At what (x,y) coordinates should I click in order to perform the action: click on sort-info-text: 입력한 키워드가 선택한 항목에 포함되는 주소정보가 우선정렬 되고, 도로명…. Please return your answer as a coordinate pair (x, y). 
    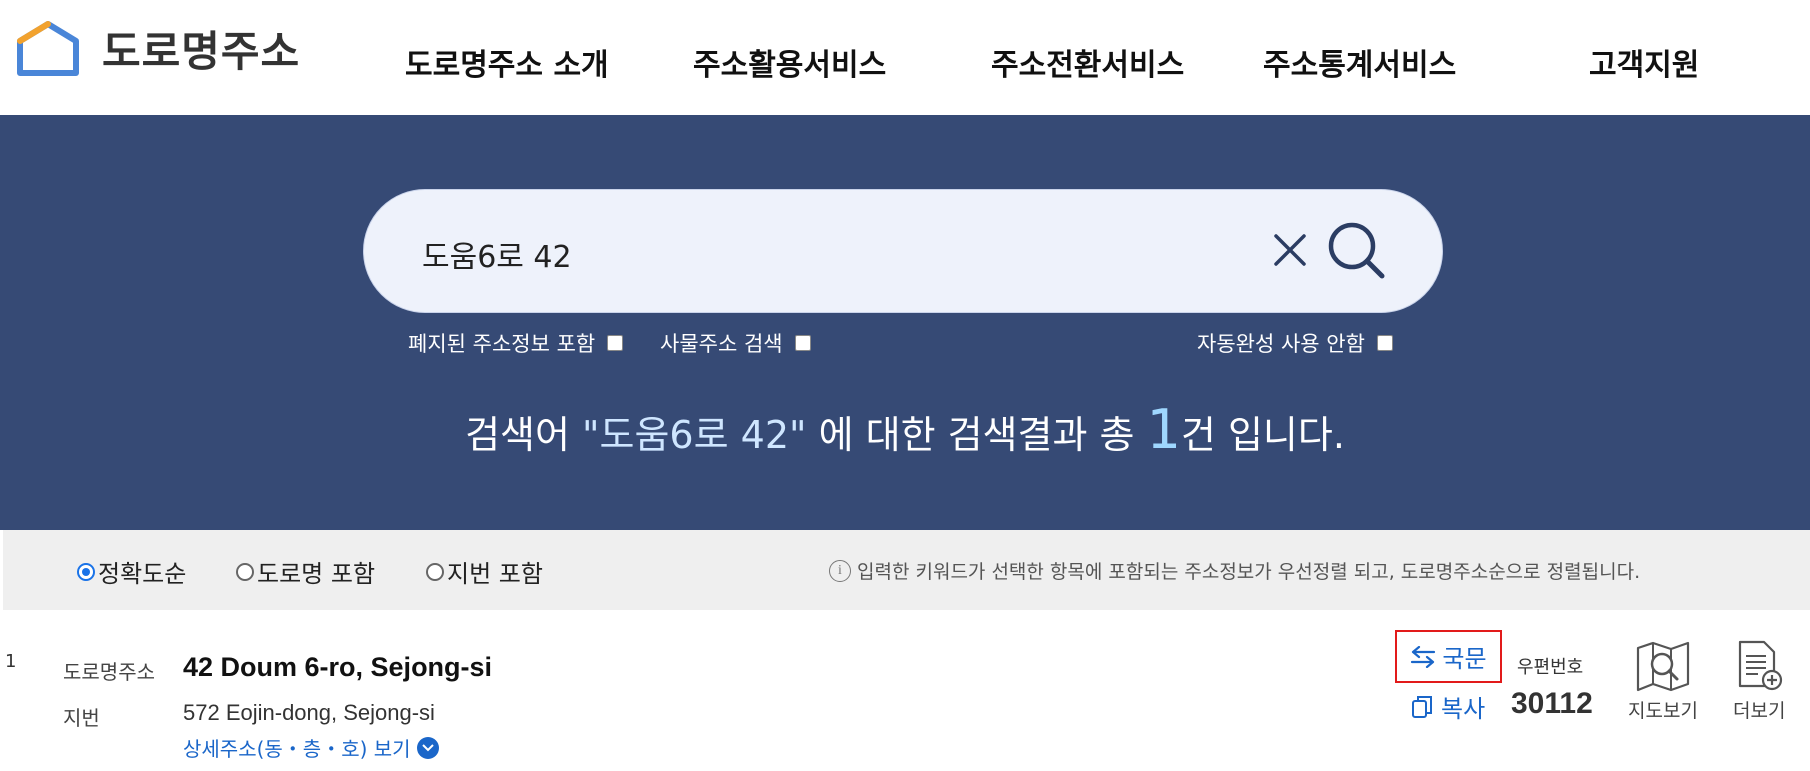
    Looking at the image, I should click on (1249, 572).